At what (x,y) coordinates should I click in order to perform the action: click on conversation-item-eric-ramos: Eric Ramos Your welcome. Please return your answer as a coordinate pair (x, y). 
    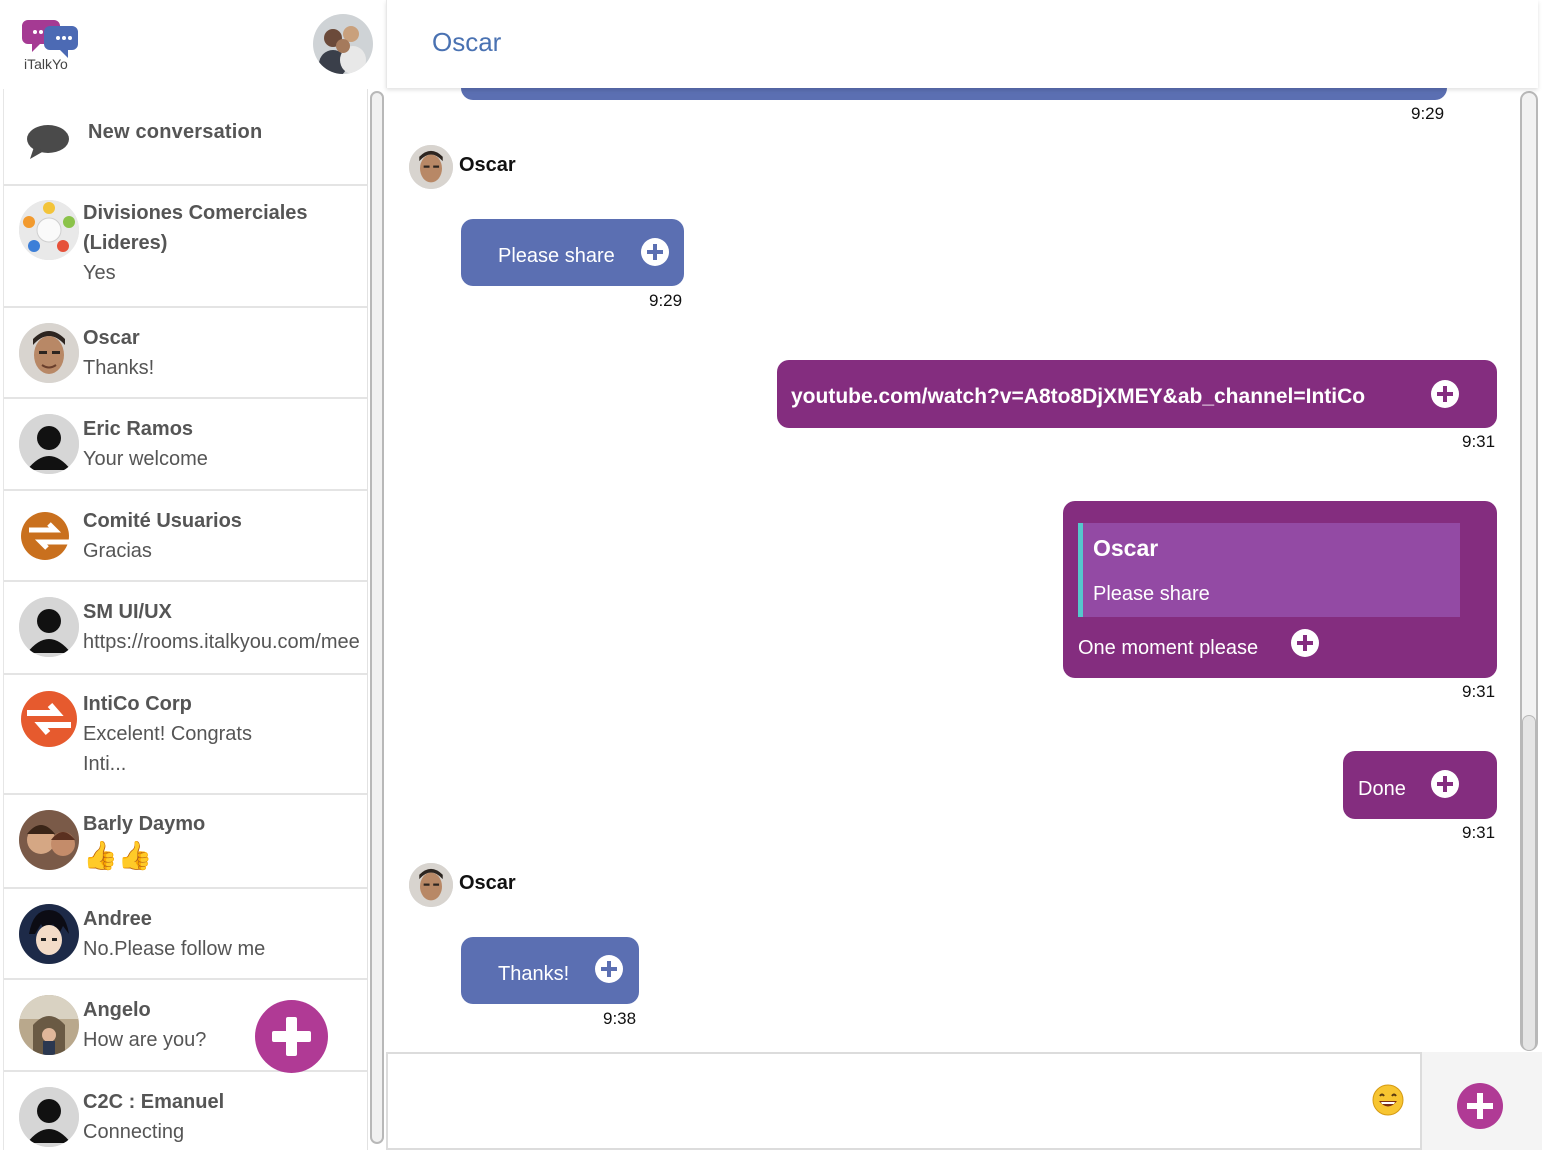
    Looking at the image, I should click on (185, 445).